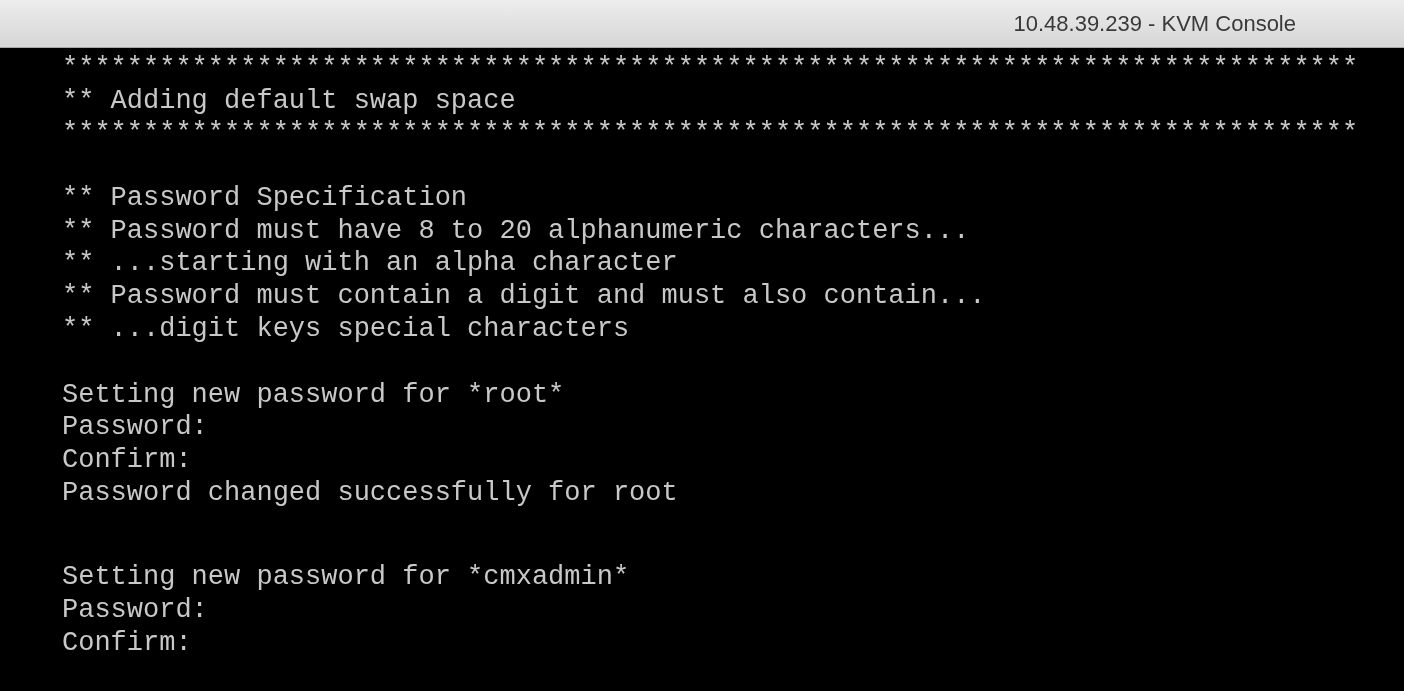 The image size is (1404, 691). Describe the element at coordinates (265, 198) in the screenshot. I see `console-line: ** Password Specification` at that location.